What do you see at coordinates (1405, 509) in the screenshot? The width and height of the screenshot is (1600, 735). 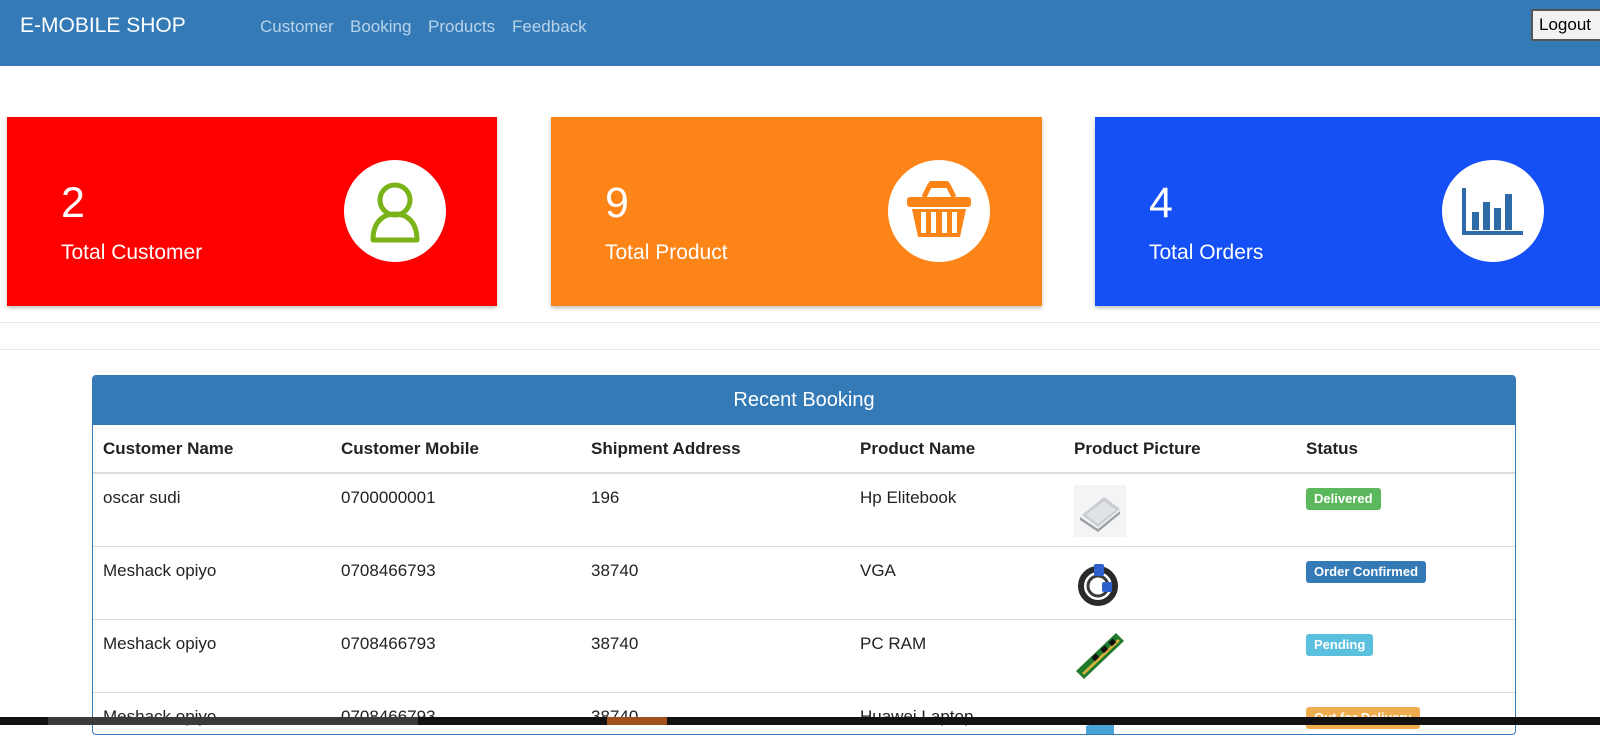 I see `status-cell: Delivered` at bounding box center [1405, 509].